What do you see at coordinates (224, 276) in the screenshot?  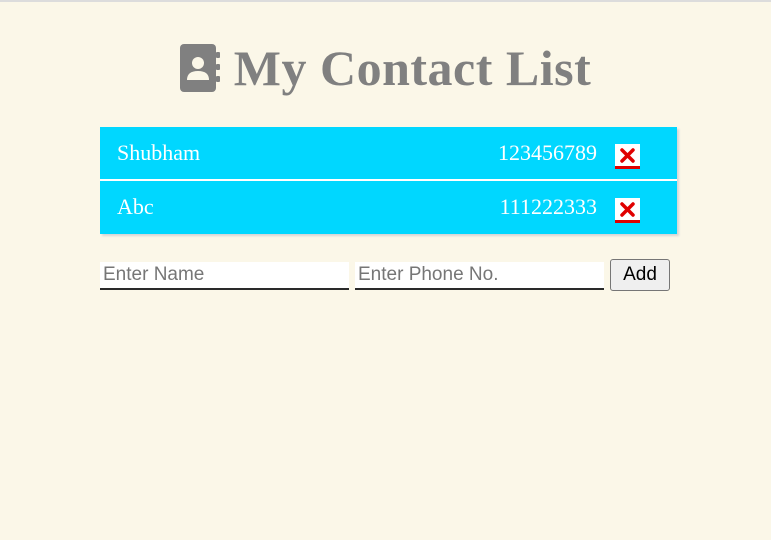 I see `name-input` at bounding box center [224, 276].